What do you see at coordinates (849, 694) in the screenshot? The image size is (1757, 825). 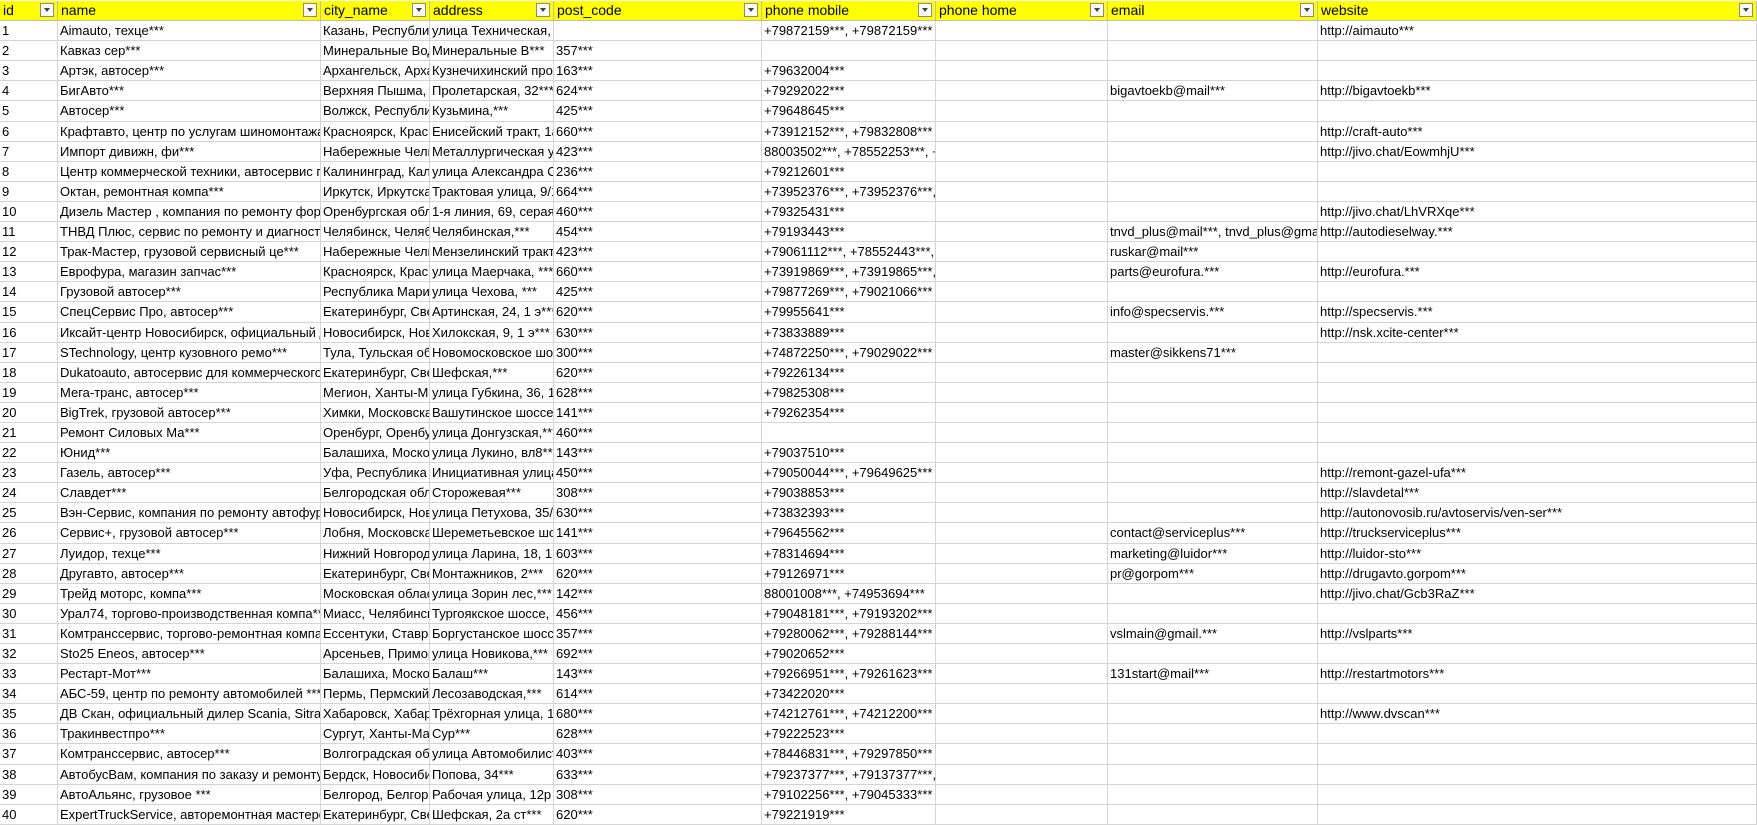 I see `cell-phone-mobile: +73422020***` at bounding box center [849, 694].